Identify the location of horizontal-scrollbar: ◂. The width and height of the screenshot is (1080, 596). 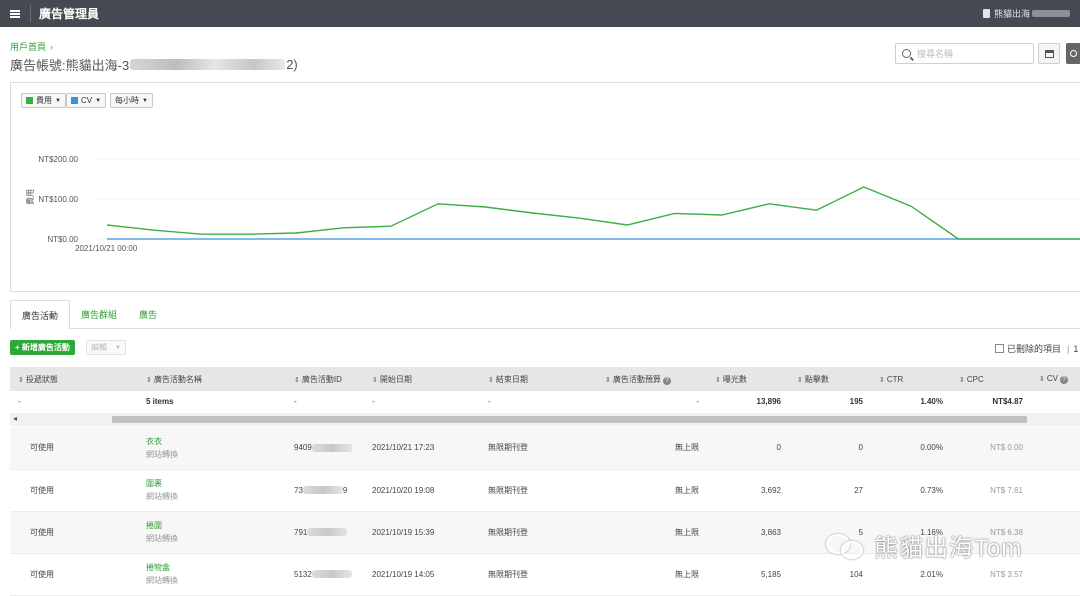
(545, 419).